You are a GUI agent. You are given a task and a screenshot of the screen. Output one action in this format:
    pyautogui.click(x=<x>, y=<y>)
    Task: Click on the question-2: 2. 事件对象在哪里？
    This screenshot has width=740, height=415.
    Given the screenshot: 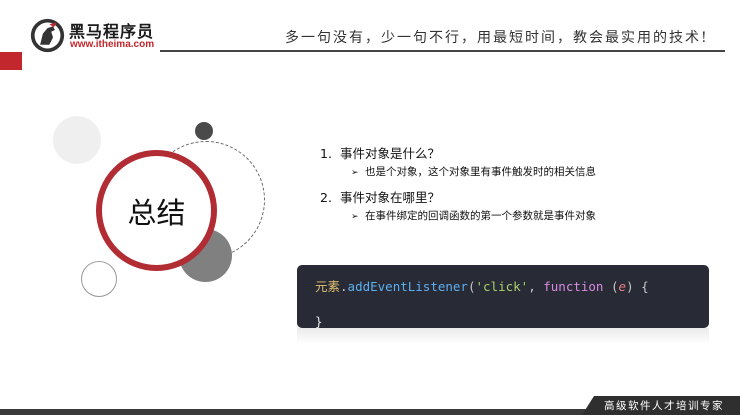 What is the action you would take?
    pyautogui.click(x=380, y=196)
    